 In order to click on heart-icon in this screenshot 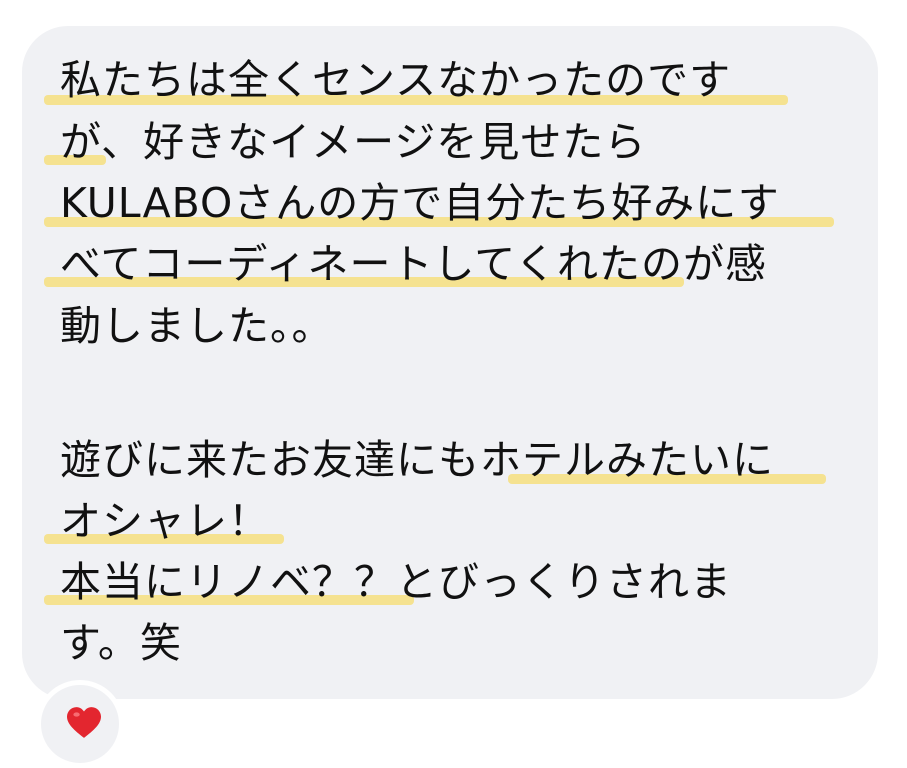, I will do `click(84, 722)`.